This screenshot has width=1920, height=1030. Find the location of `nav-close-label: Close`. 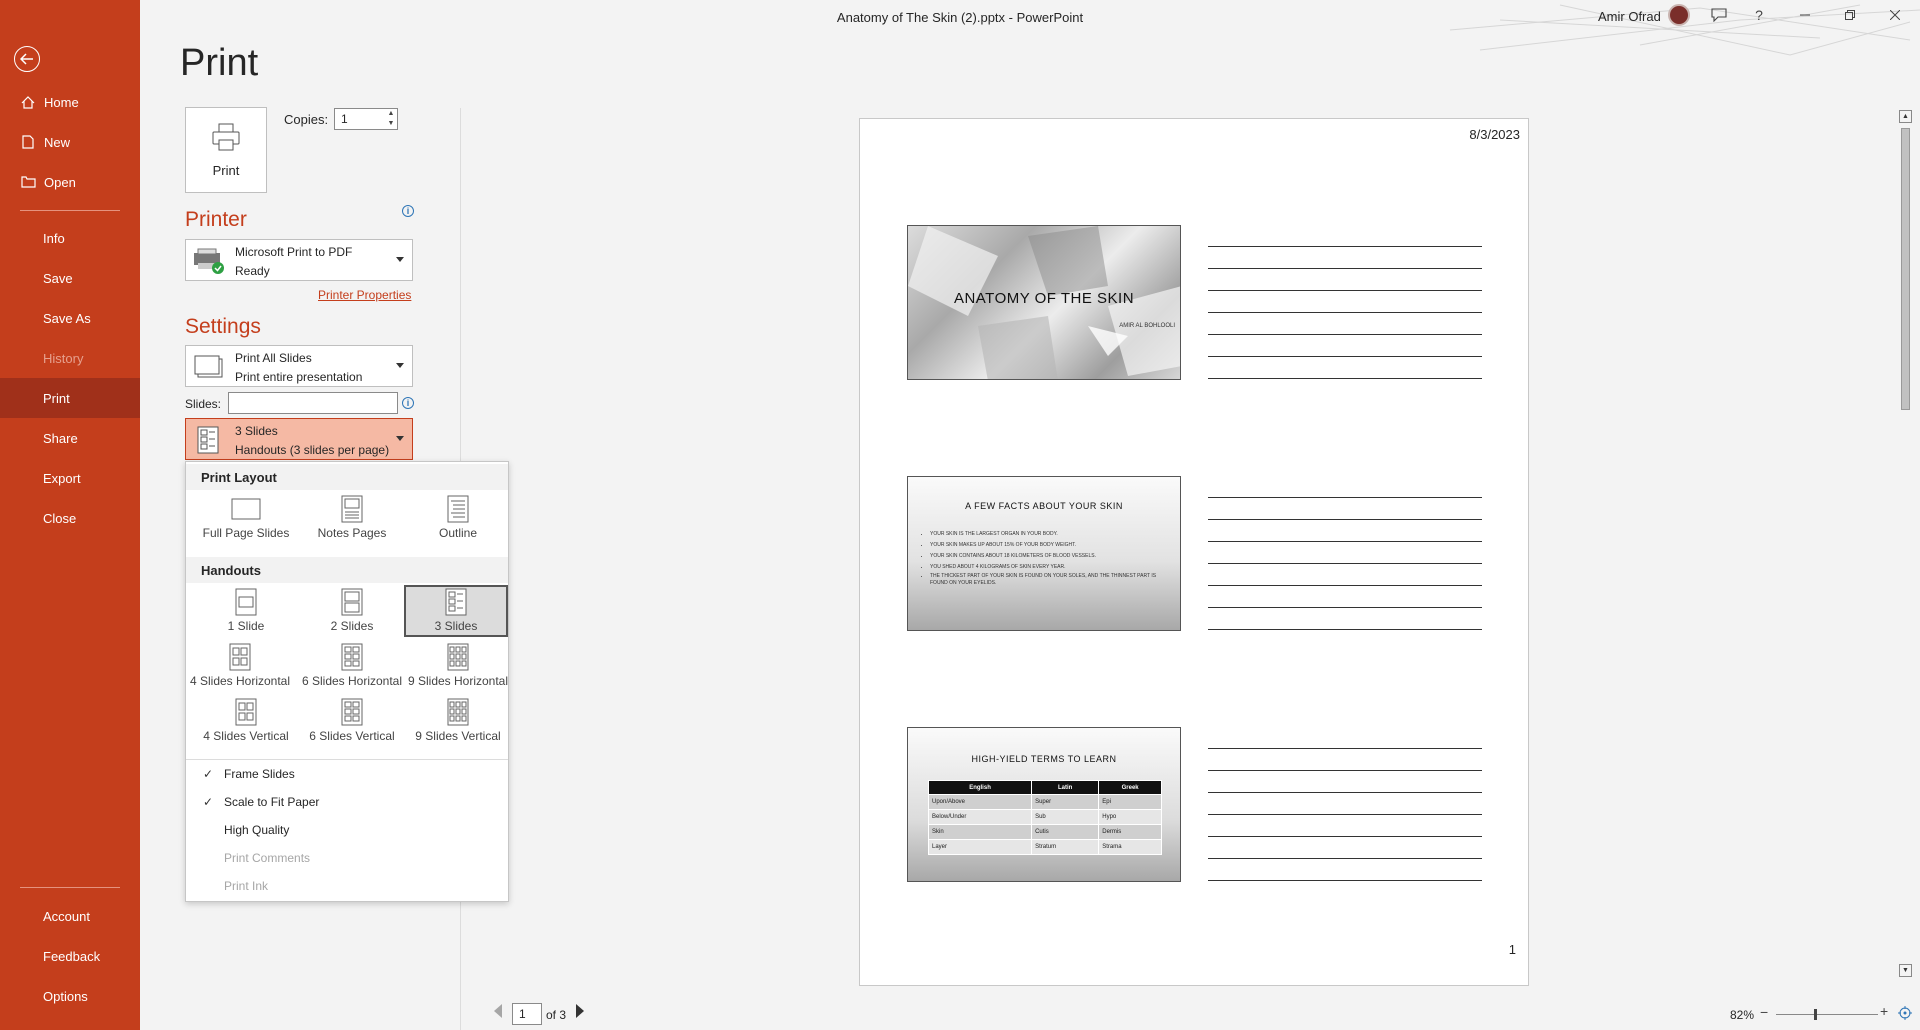

nav-close-label: Close is located at coordinates (60, 518).